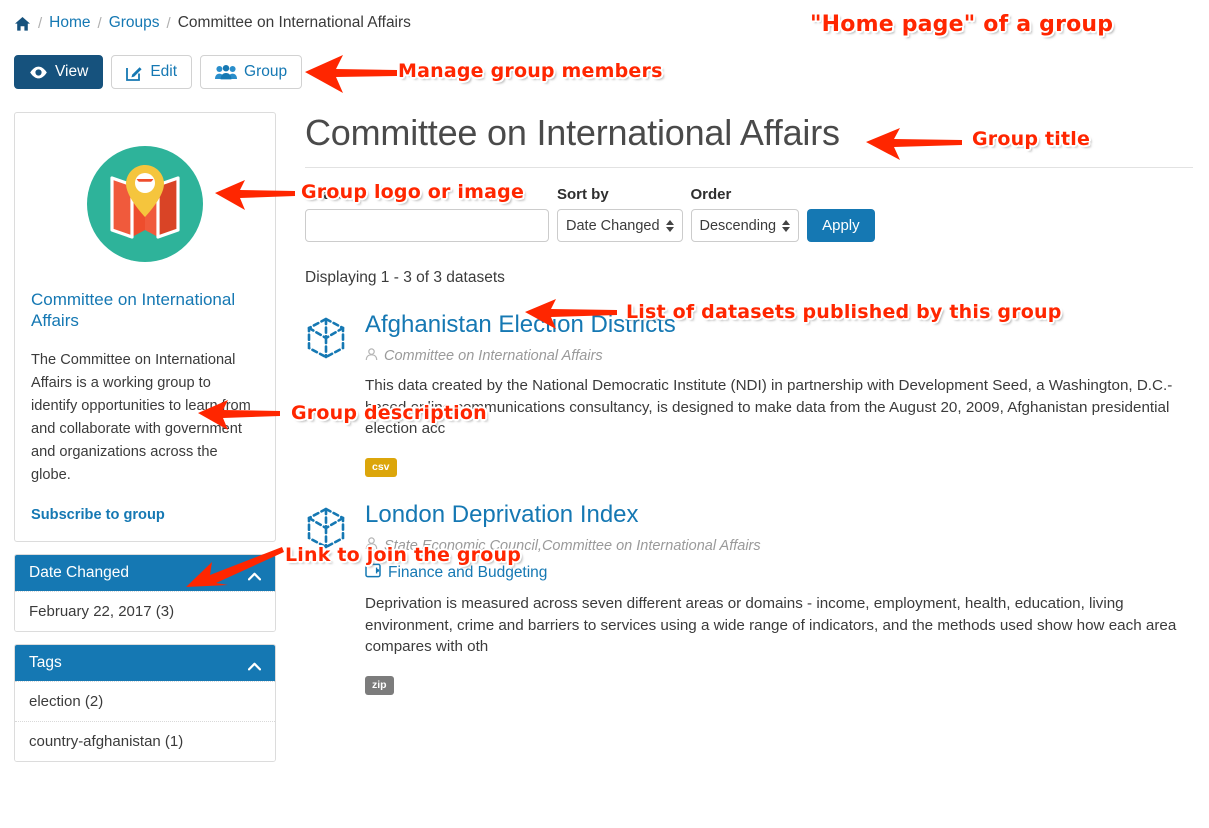 The image size is (1209, 828). I want to click on order-field-wrap: Order Descending, so click(745, 214).